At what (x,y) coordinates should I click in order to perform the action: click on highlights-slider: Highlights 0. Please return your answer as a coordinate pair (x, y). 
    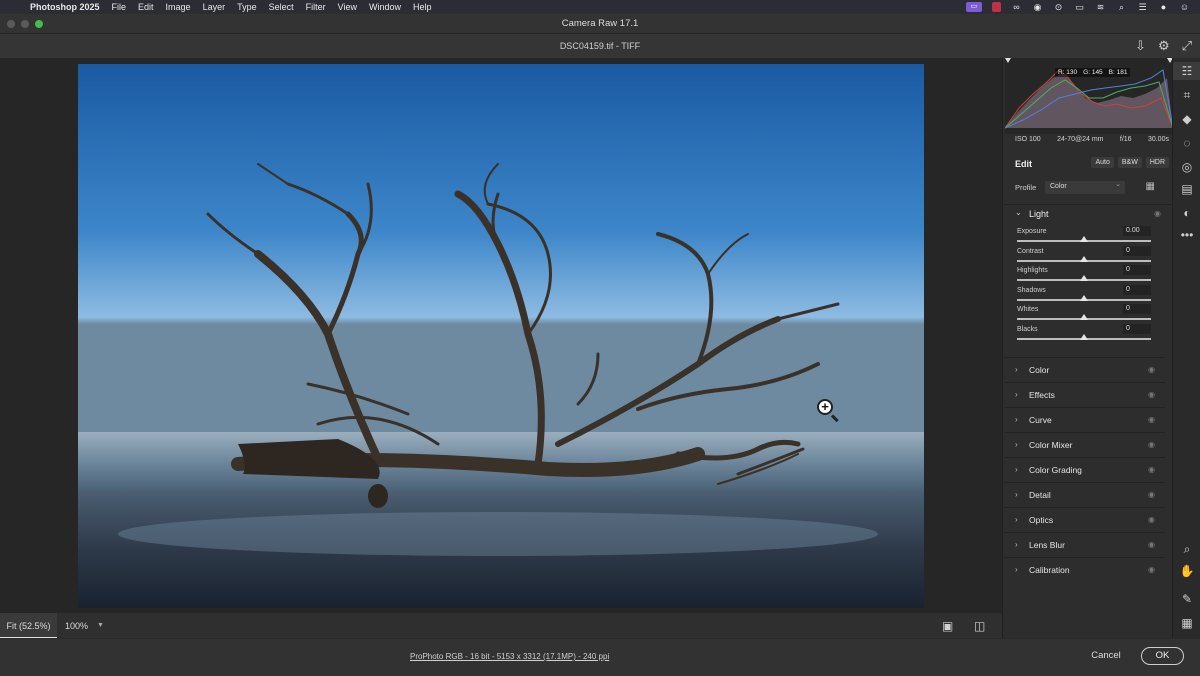
    Looking at the image, I should click on (1088, 275).